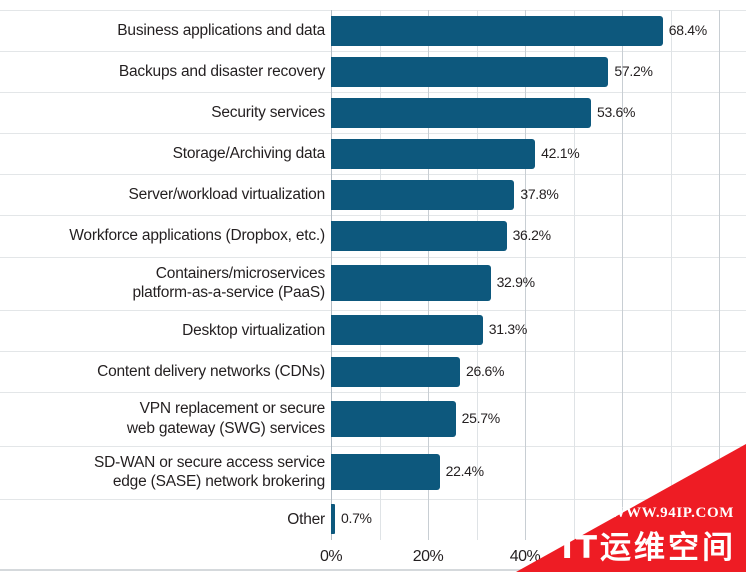 The image size is (746, 572). I want to click on bar-value-label: 26.6%, so click(485, 370).